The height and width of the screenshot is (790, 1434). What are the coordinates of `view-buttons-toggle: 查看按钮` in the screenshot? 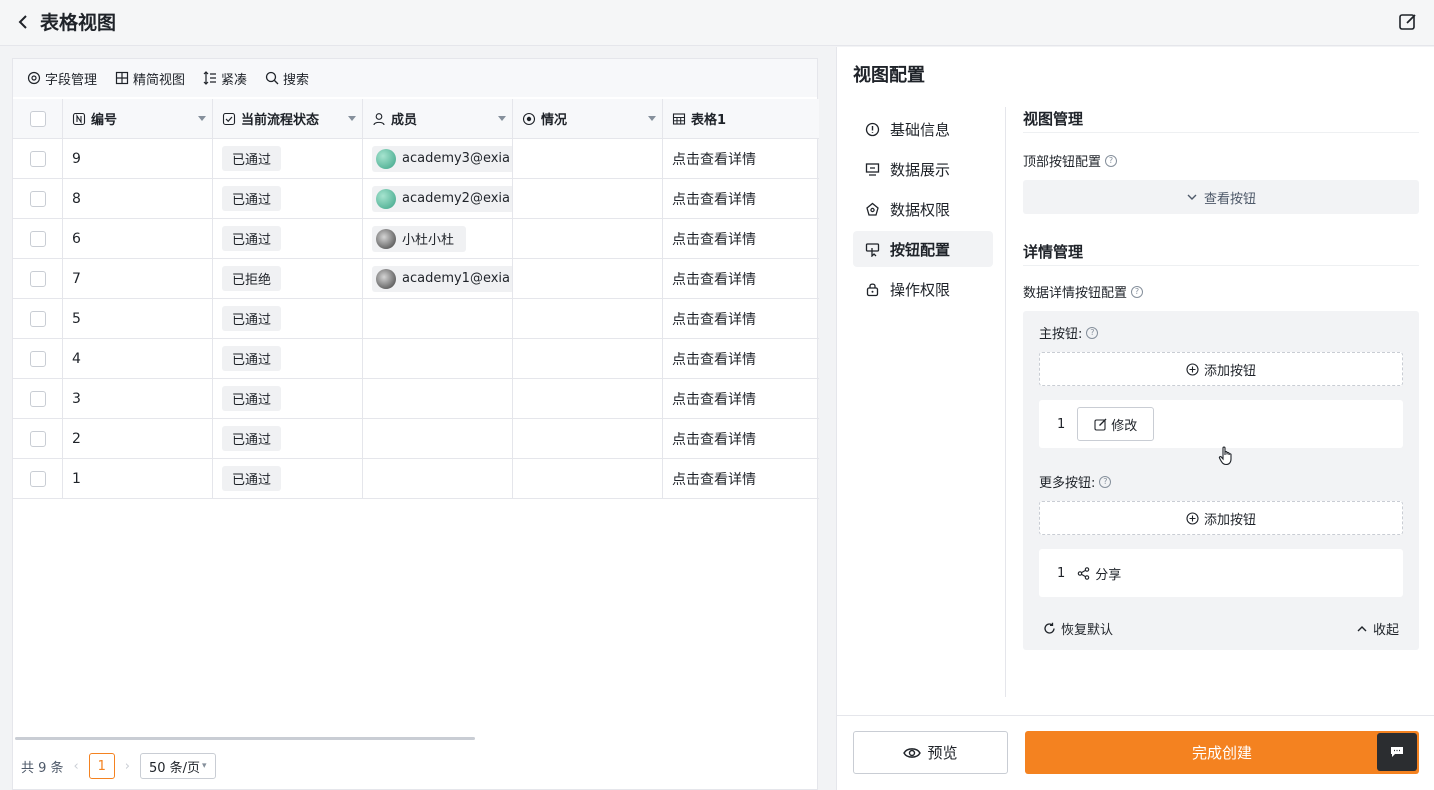 It's located at (1221, 197).